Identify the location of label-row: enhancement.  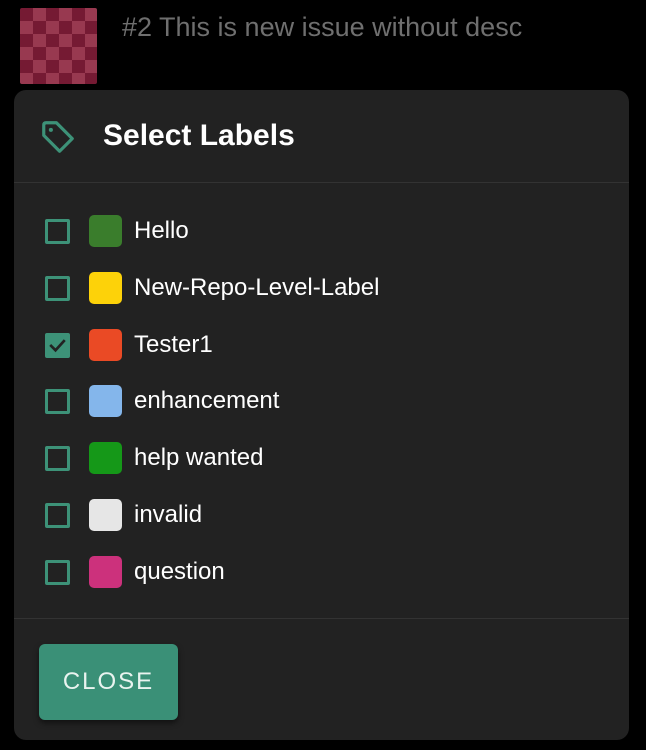
(321, 402).